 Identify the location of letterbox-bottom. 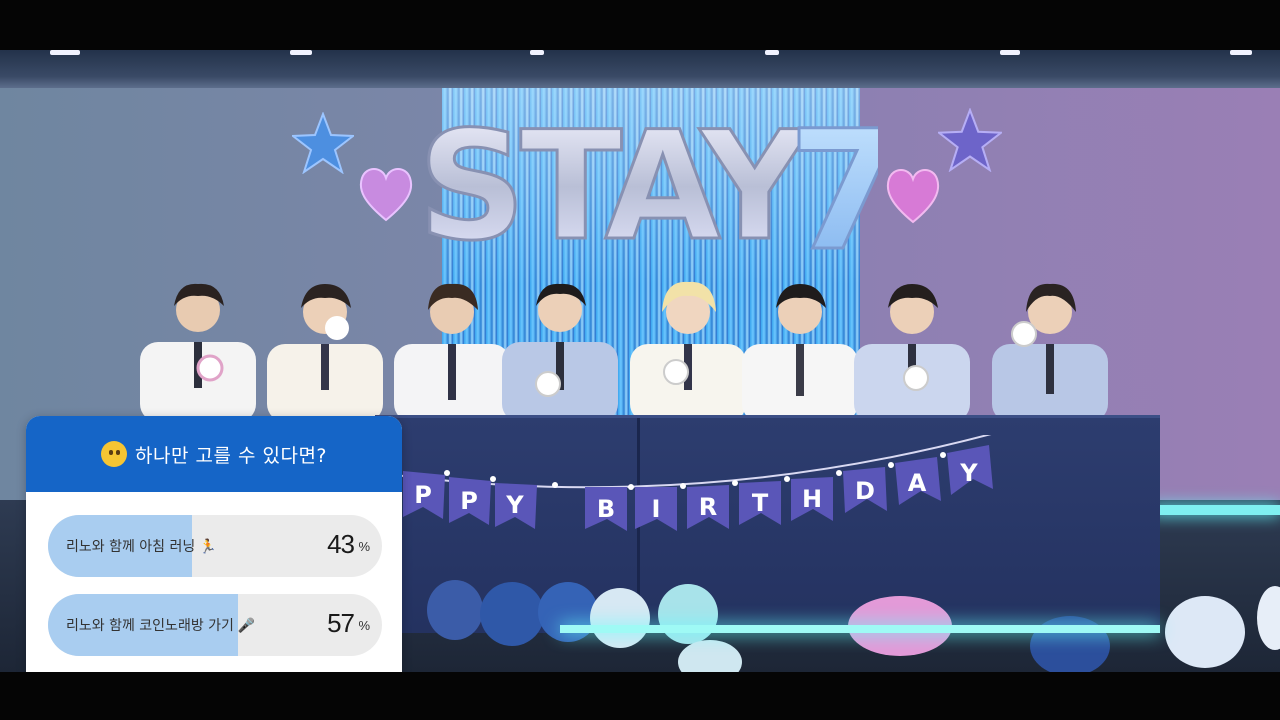
(640, 696).